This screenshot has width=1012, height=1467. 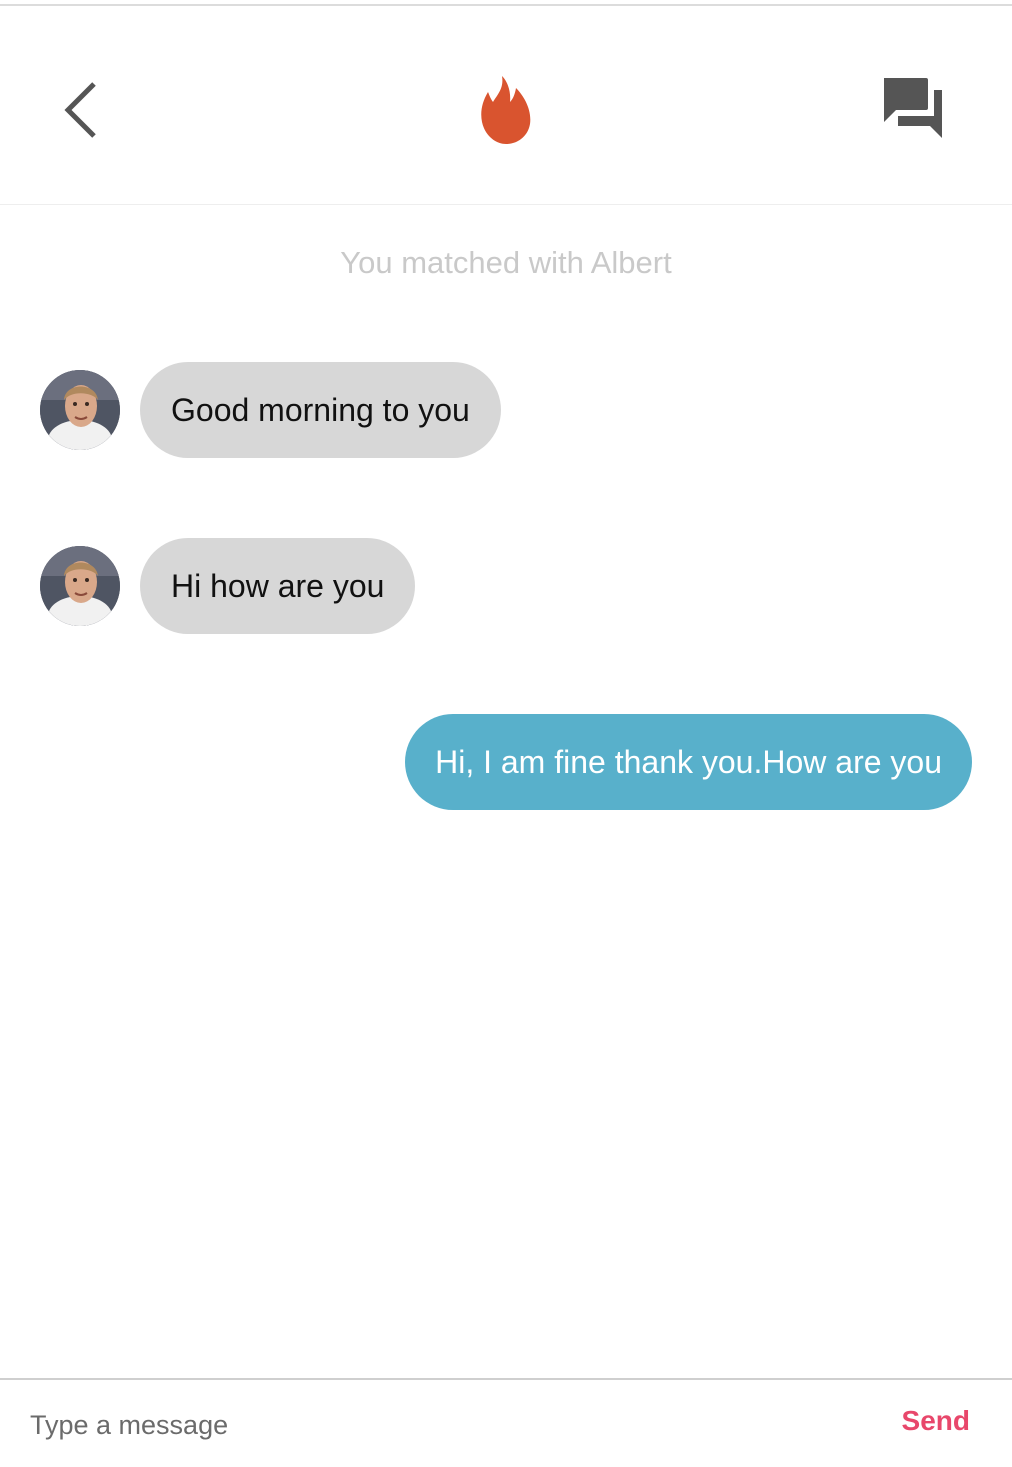 I want to click on message-row-incoming: Good morning to you, so click(x=506, y=410).